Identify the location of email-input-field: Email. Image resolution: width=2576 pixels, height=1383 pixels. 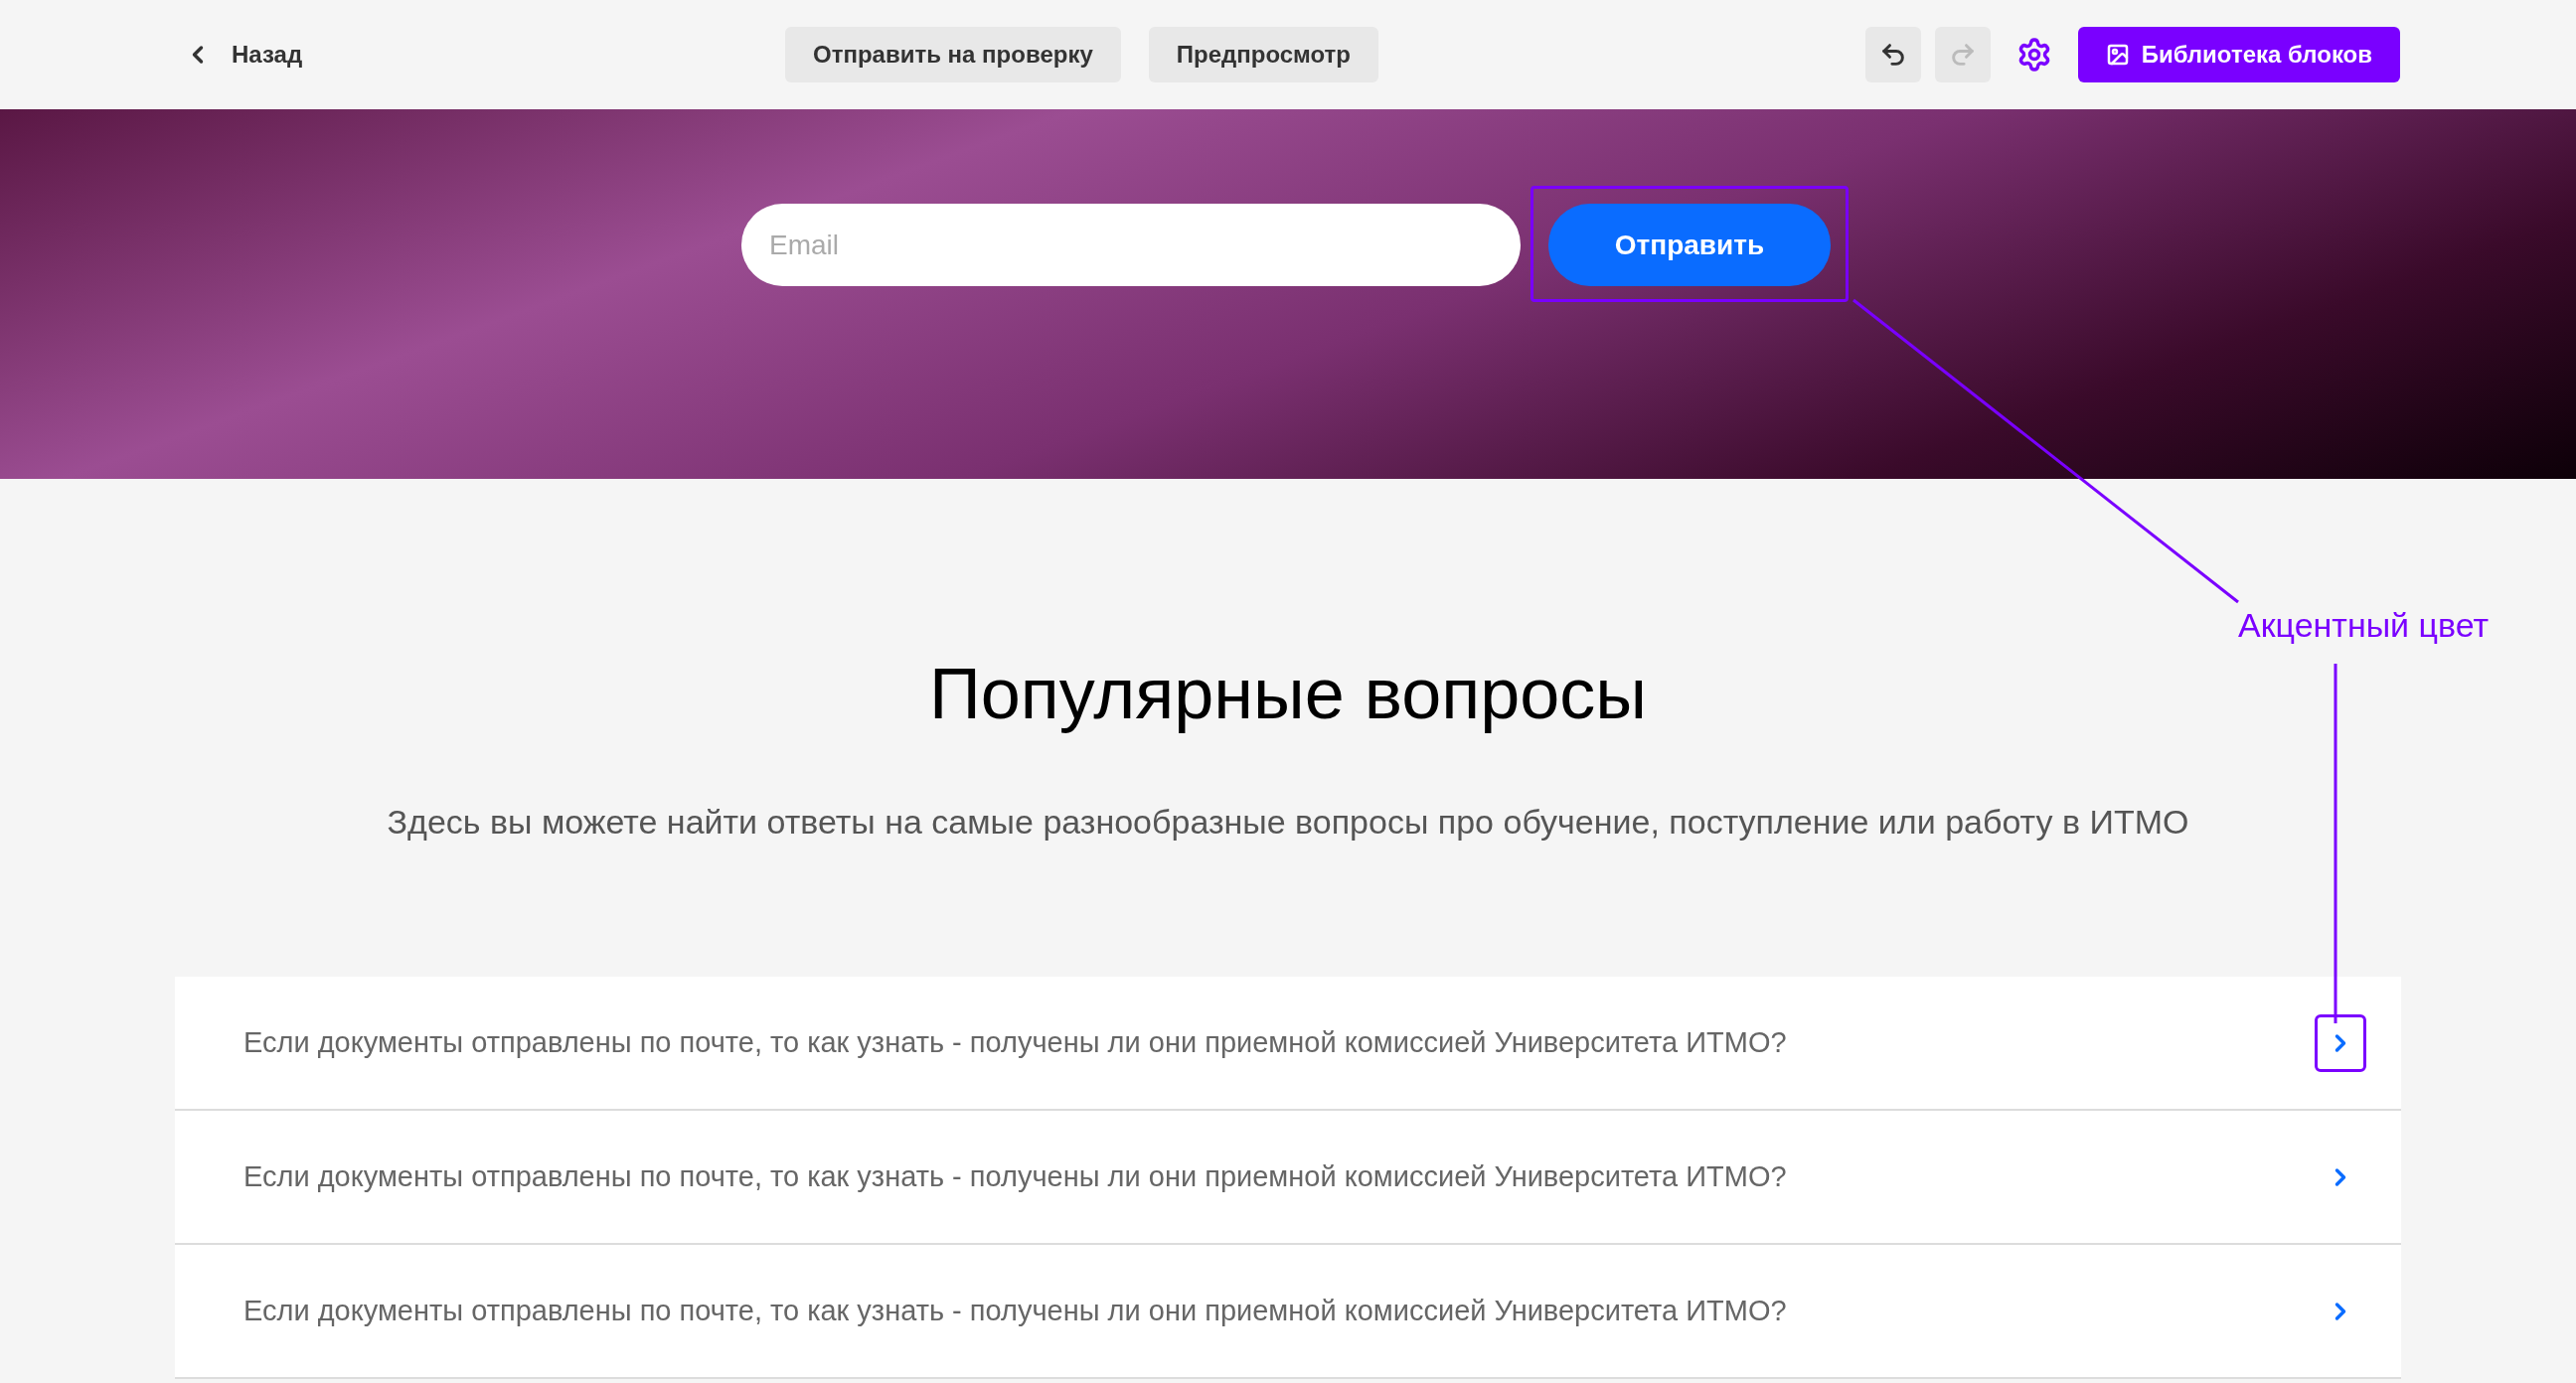
(1131, 245).